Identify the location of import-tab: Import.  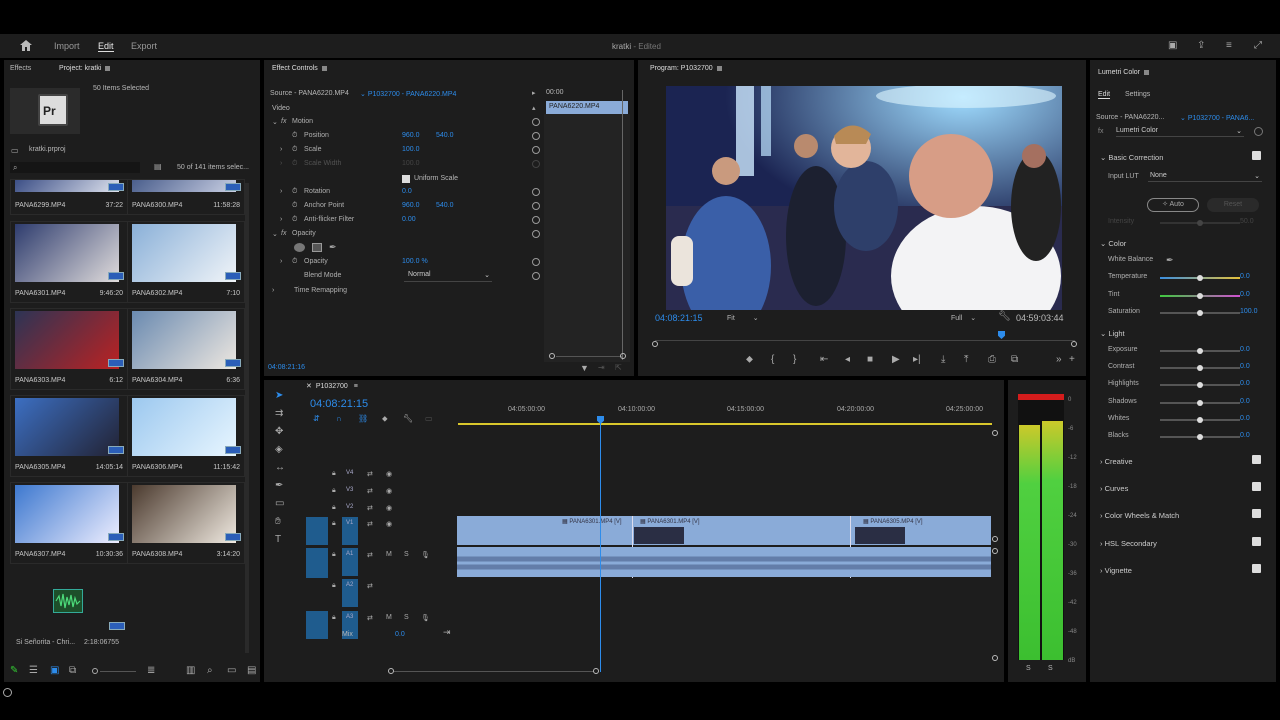
(67, 46).